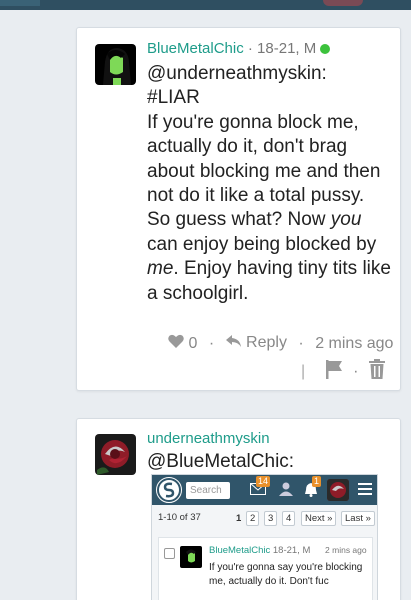  What do you see at coordinates (191, 557) in the screenshot?
I see `embedded-post-avatar` at bounding box center [191, 557].